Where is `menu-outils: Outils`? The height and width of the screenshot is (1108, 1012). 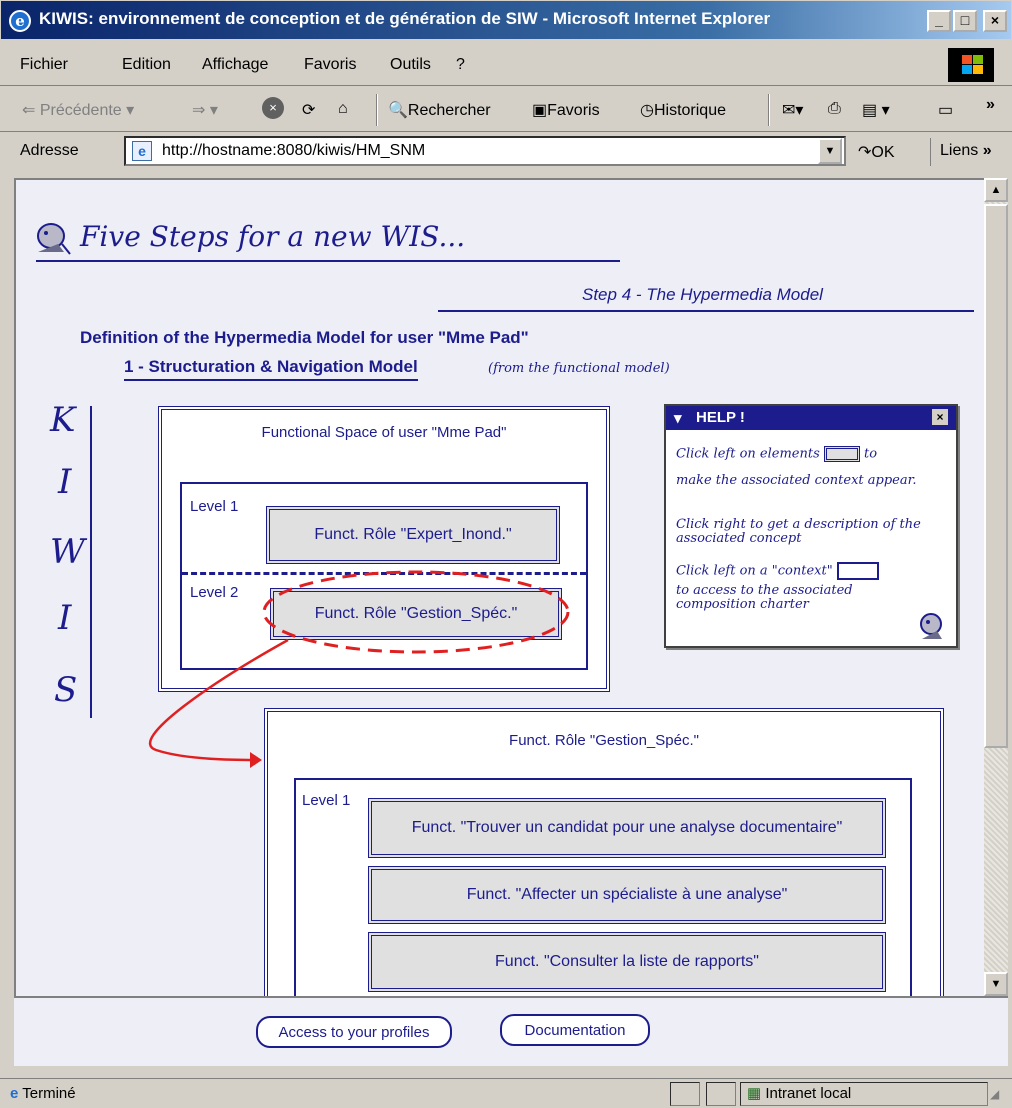 menu-outils: Outils is located at coordinates (410, 65).